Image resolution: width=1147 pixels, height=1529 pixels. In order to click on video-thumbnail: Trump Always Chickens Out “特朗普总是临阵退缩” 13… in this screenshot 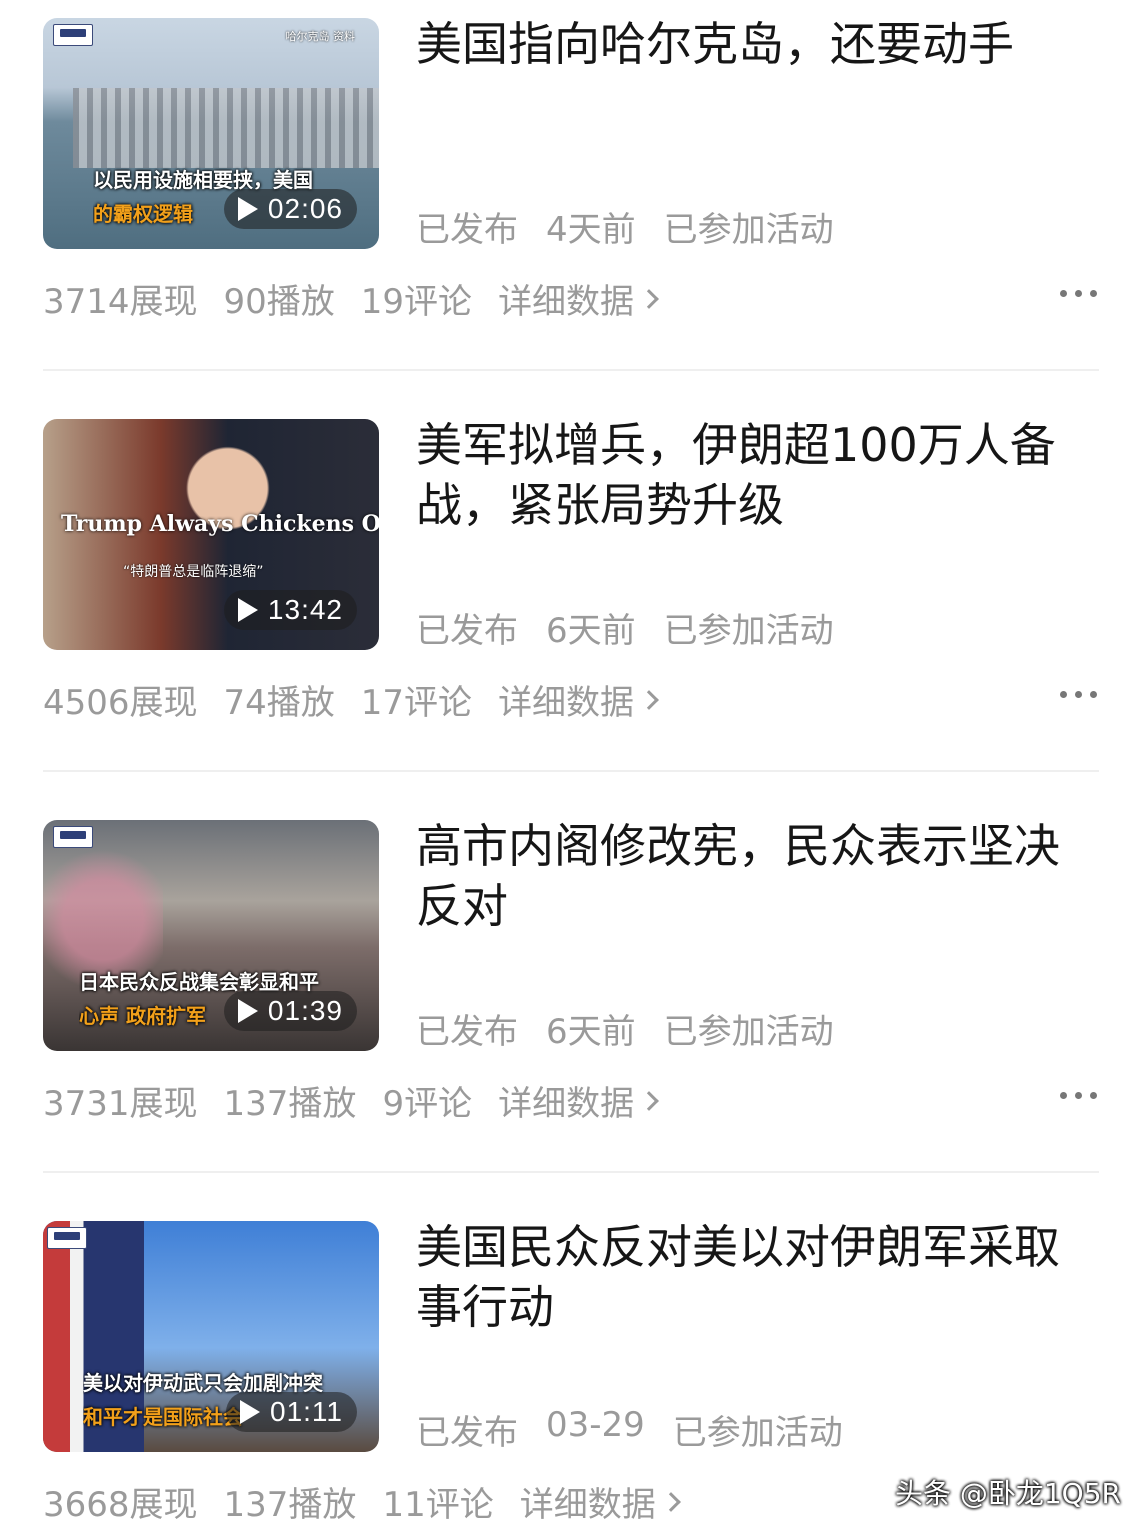, I will do `click(211, 534)`.